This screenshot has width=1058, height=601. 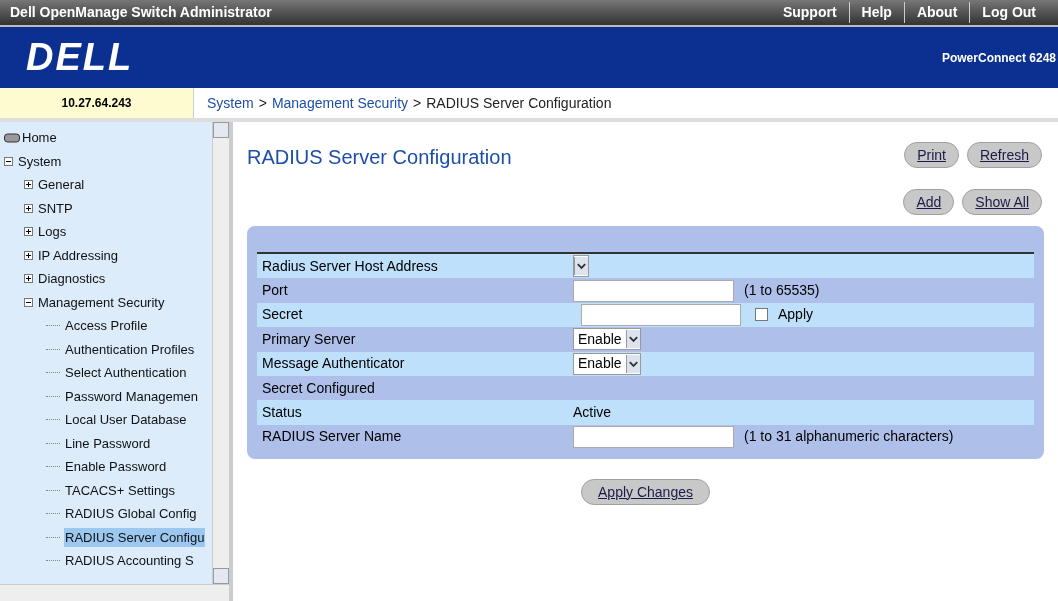 What do you see at coordinates (350, 266) in the screenshot?
I see `field-label: Radius Server Host Address` at bounding box center [350, 266].